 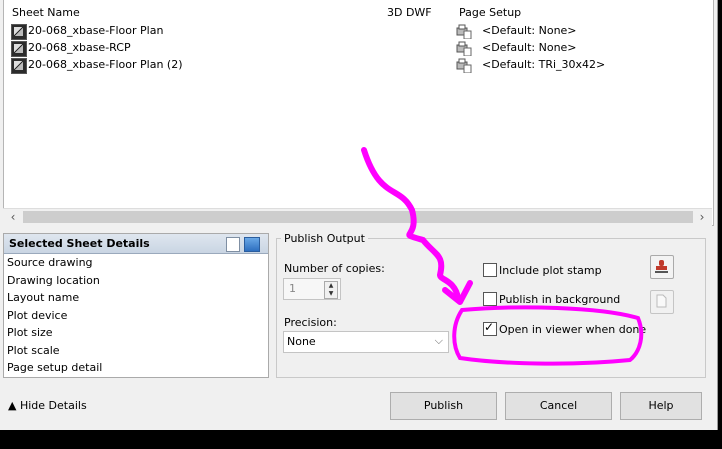 What do you see at coordinates (331, 290) in the screenshot?
I see `stepper-arrows-icon: ▲ ▼` at bounding box center [331, 290].